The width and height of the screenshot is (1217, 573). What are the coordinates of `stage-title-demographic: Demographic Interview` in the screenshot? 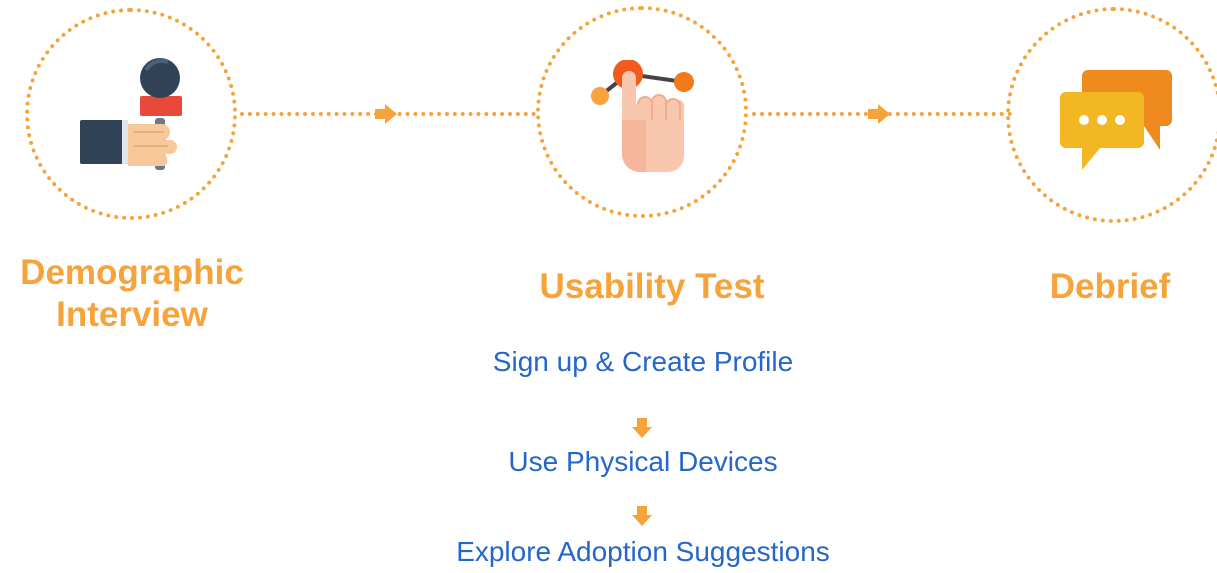 It's located at (132, 294).